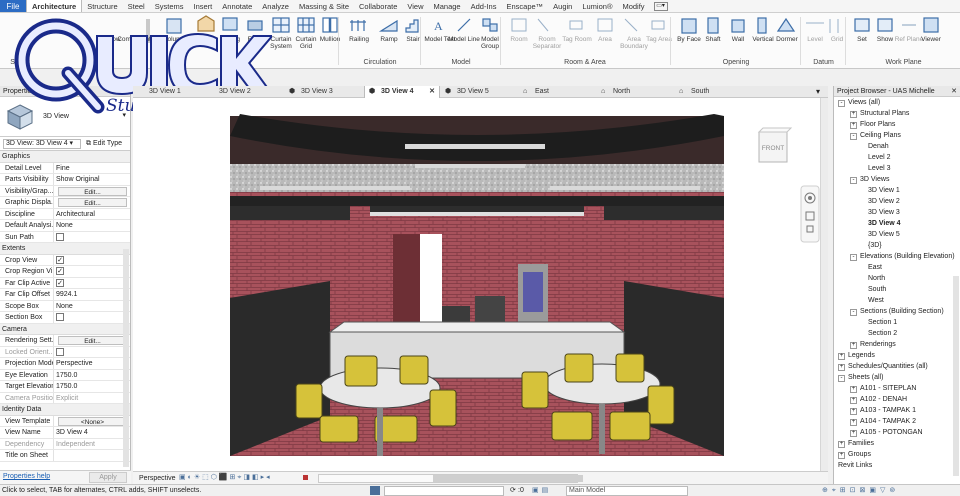 The image size is (960, 496). I want to click on browser-node: North, so click(876, 279).